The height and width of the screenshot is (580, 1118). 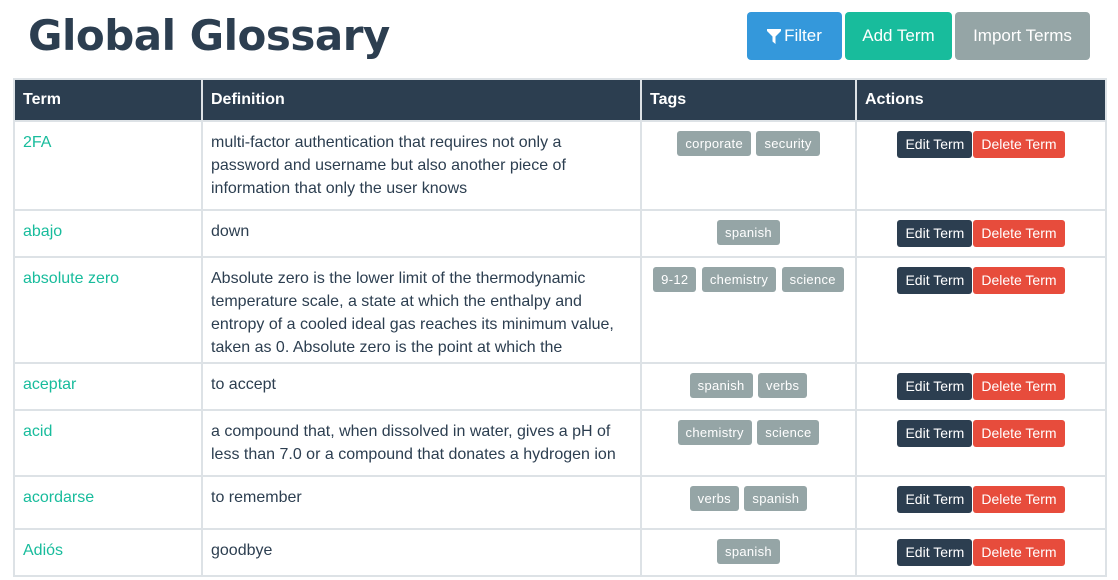 I want to click on page-title: Global Glossary, so click(x=209, y=35).